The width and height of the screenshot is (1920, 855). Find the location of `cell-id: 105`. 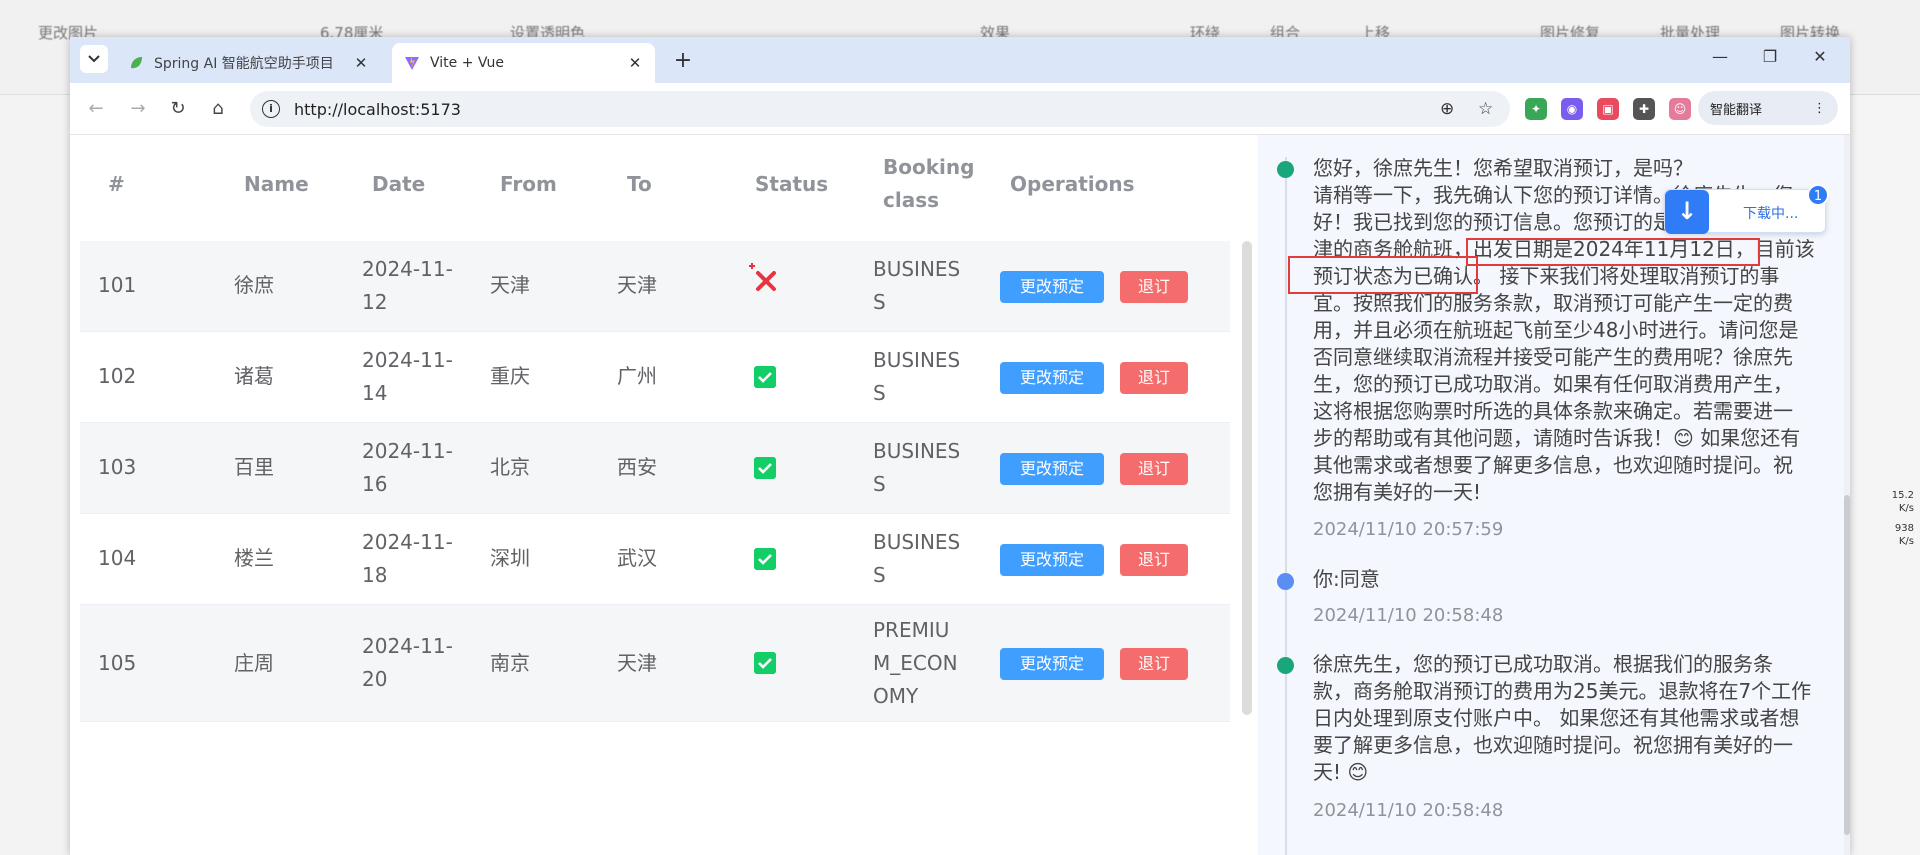

cell-id: 105 is located at coordinates (117, 663).